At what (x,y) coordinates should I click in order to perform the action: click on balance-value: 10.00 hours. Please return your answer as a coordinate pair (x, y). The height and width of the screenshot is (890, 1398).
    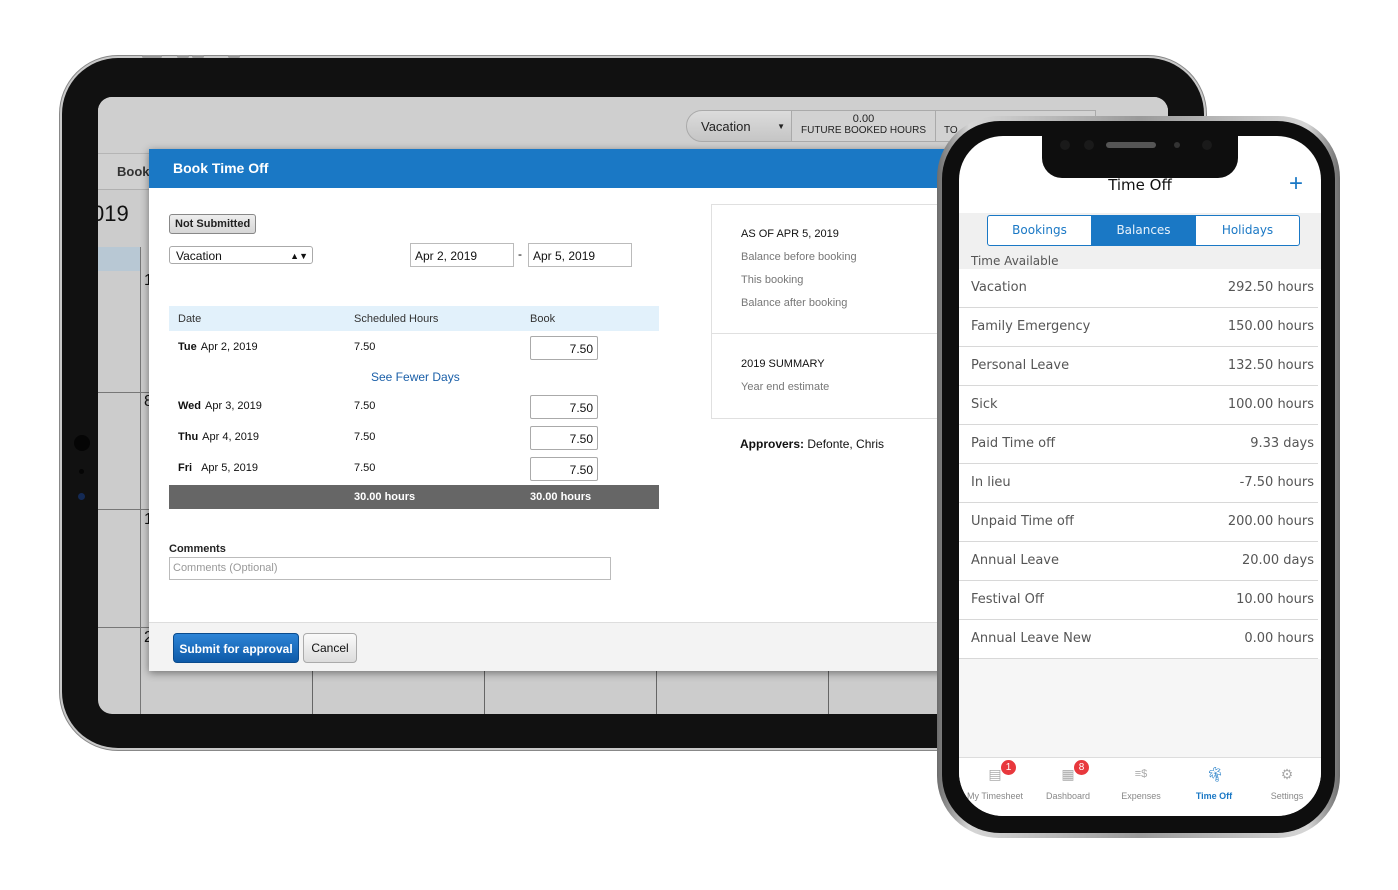
    Looking at the image, I should click on (1275, 599).